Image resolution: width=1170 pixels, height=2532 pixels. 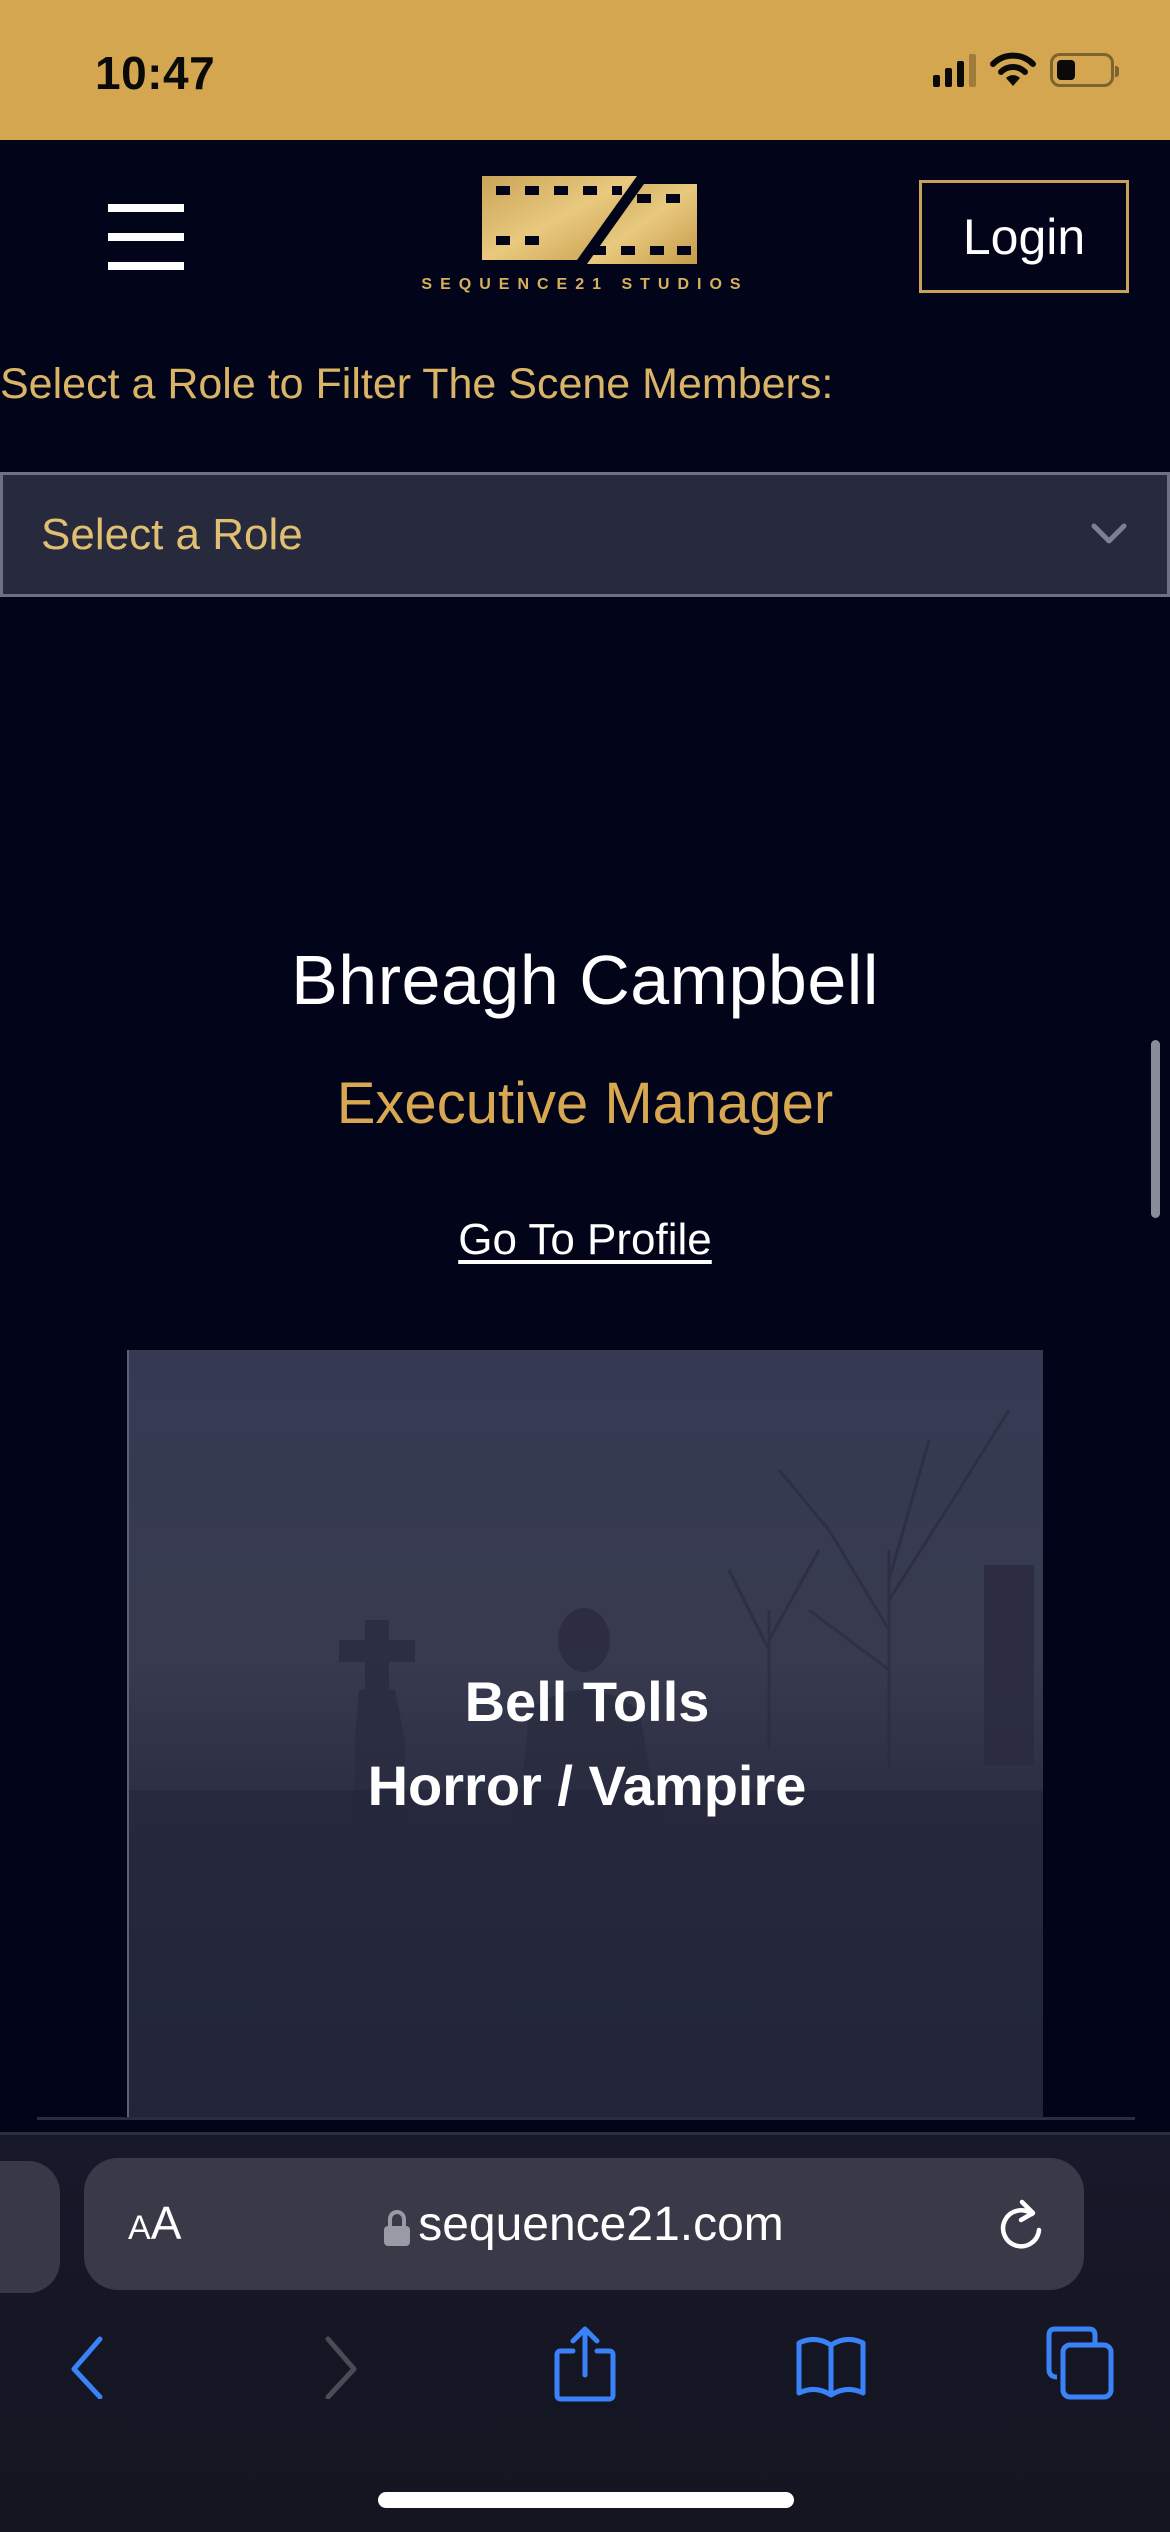 I want to click on member-name: Bhreagh Campbell, so click(x=585, y=980).